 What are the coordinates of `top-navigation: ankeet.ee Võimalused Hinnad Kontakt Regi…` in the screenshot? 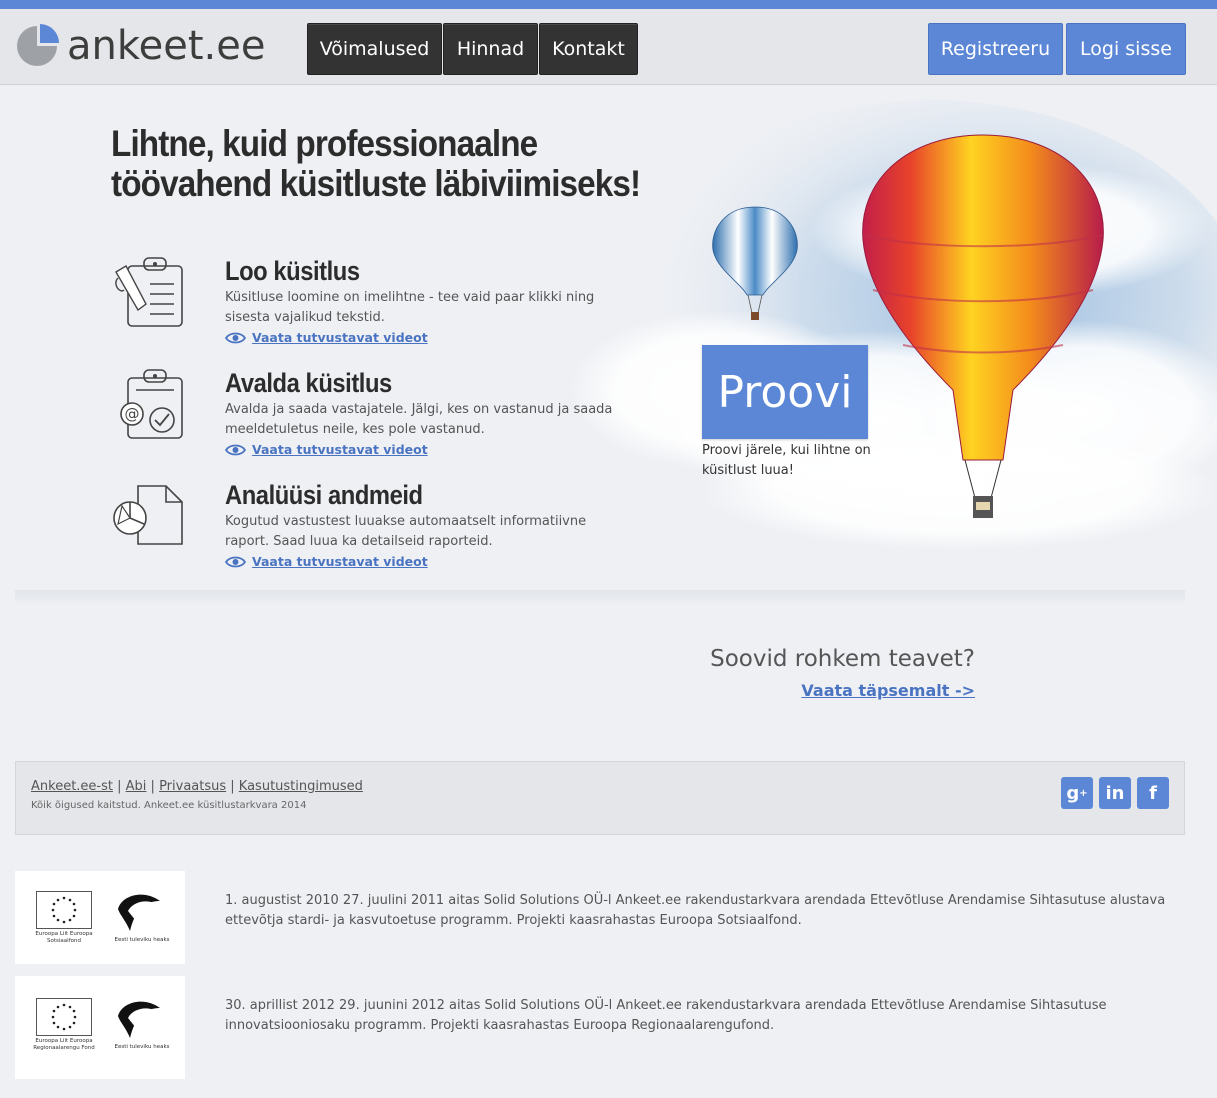 It's located at (608, 47).